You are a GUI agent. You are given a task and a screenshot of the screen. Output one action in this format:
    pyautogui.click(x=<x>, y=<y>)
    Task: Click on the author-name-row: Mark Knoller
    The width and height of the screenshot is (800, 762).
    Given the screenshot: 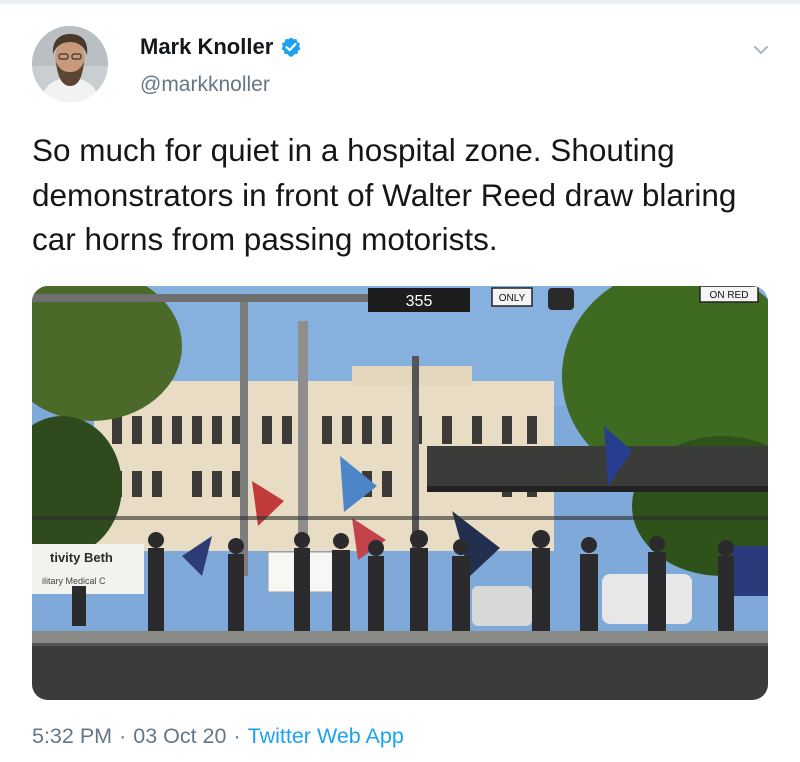 What is the action you would take?
    pyautogui.click(x=221, y=47)
    